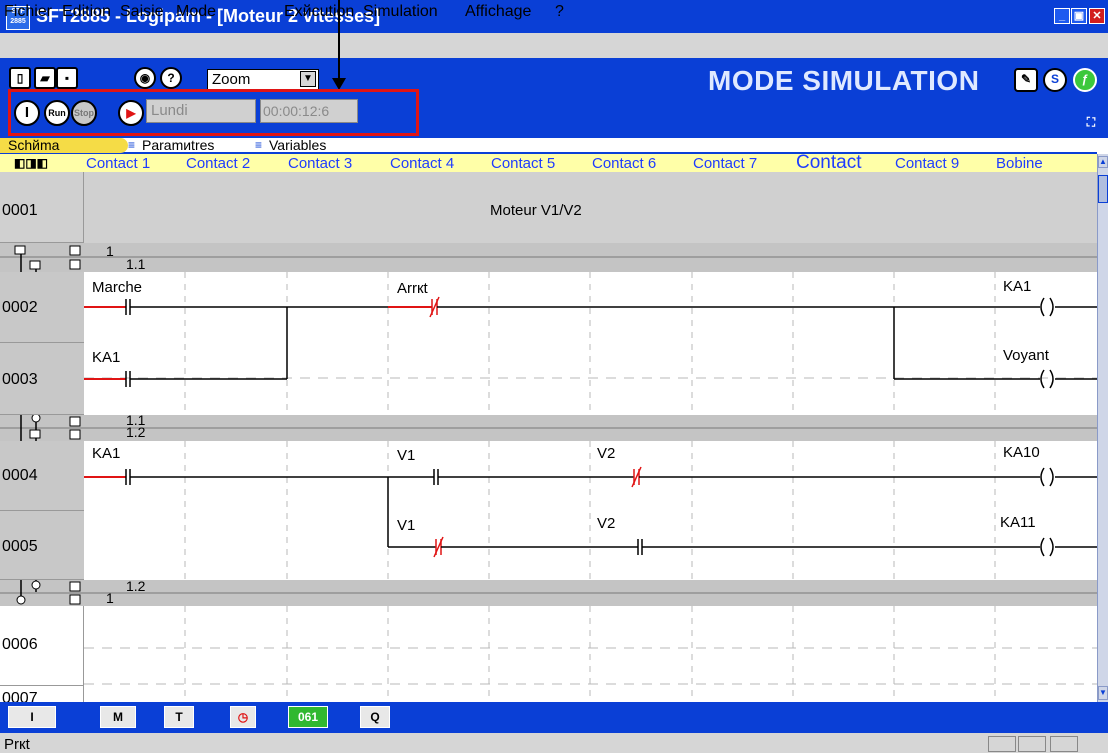  What do you see at coordinates (498, 12) in the screenshot?
I see `menu-affichage: Affichage` at bounding box center [498, 12].